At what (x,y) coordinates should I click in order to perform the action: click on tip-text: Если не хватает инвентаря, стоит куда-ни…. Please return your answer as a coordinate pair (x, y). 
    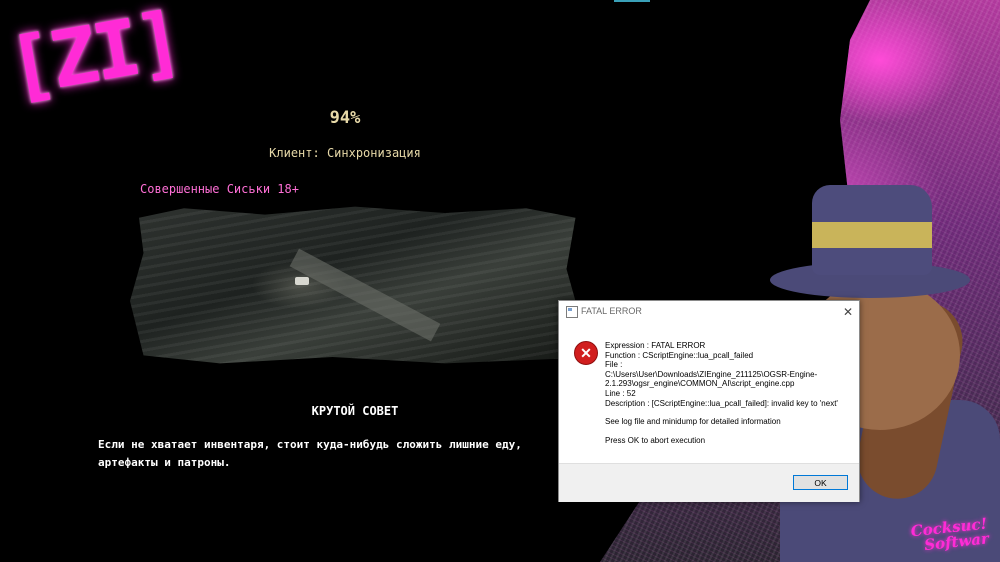
    Looking at the image, I should click on (329, 454).